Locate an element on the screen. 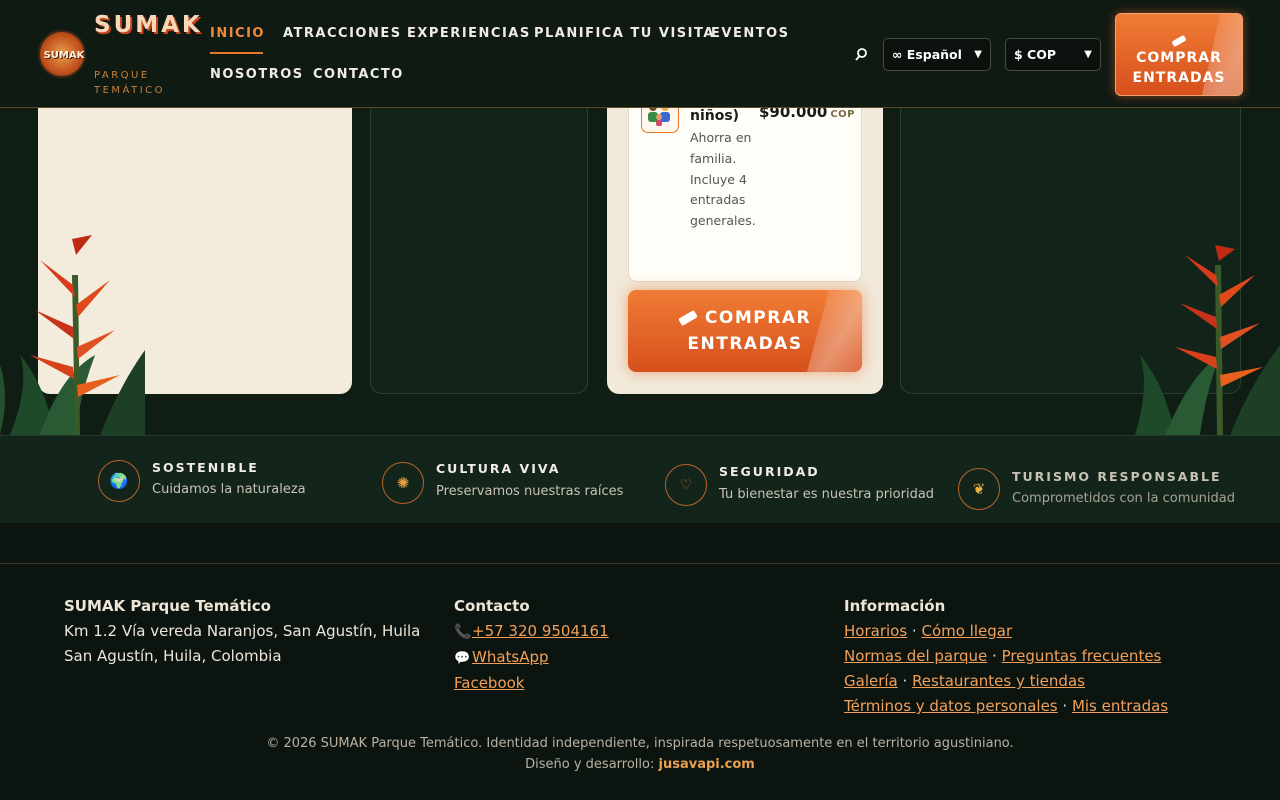 This screenshot has width=1280, height=800. nav-contacto: CONTACTO is located at coordinates (358, 74).